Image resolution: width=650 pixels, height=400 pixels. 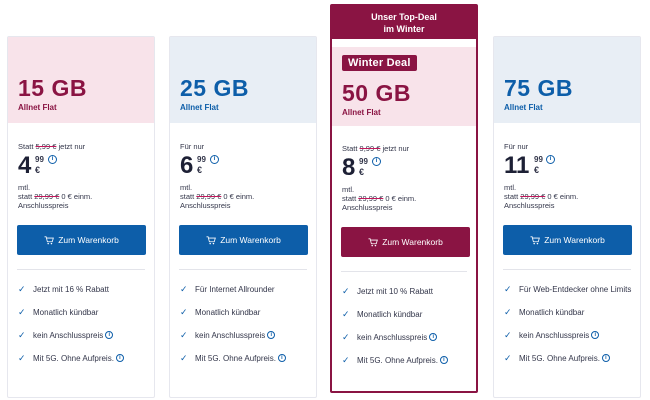 What do you see at coordinates (235, 289) in the screenshot?
I see `feature-text: Für Internet Allrounder` at bounding box center [235, 289].